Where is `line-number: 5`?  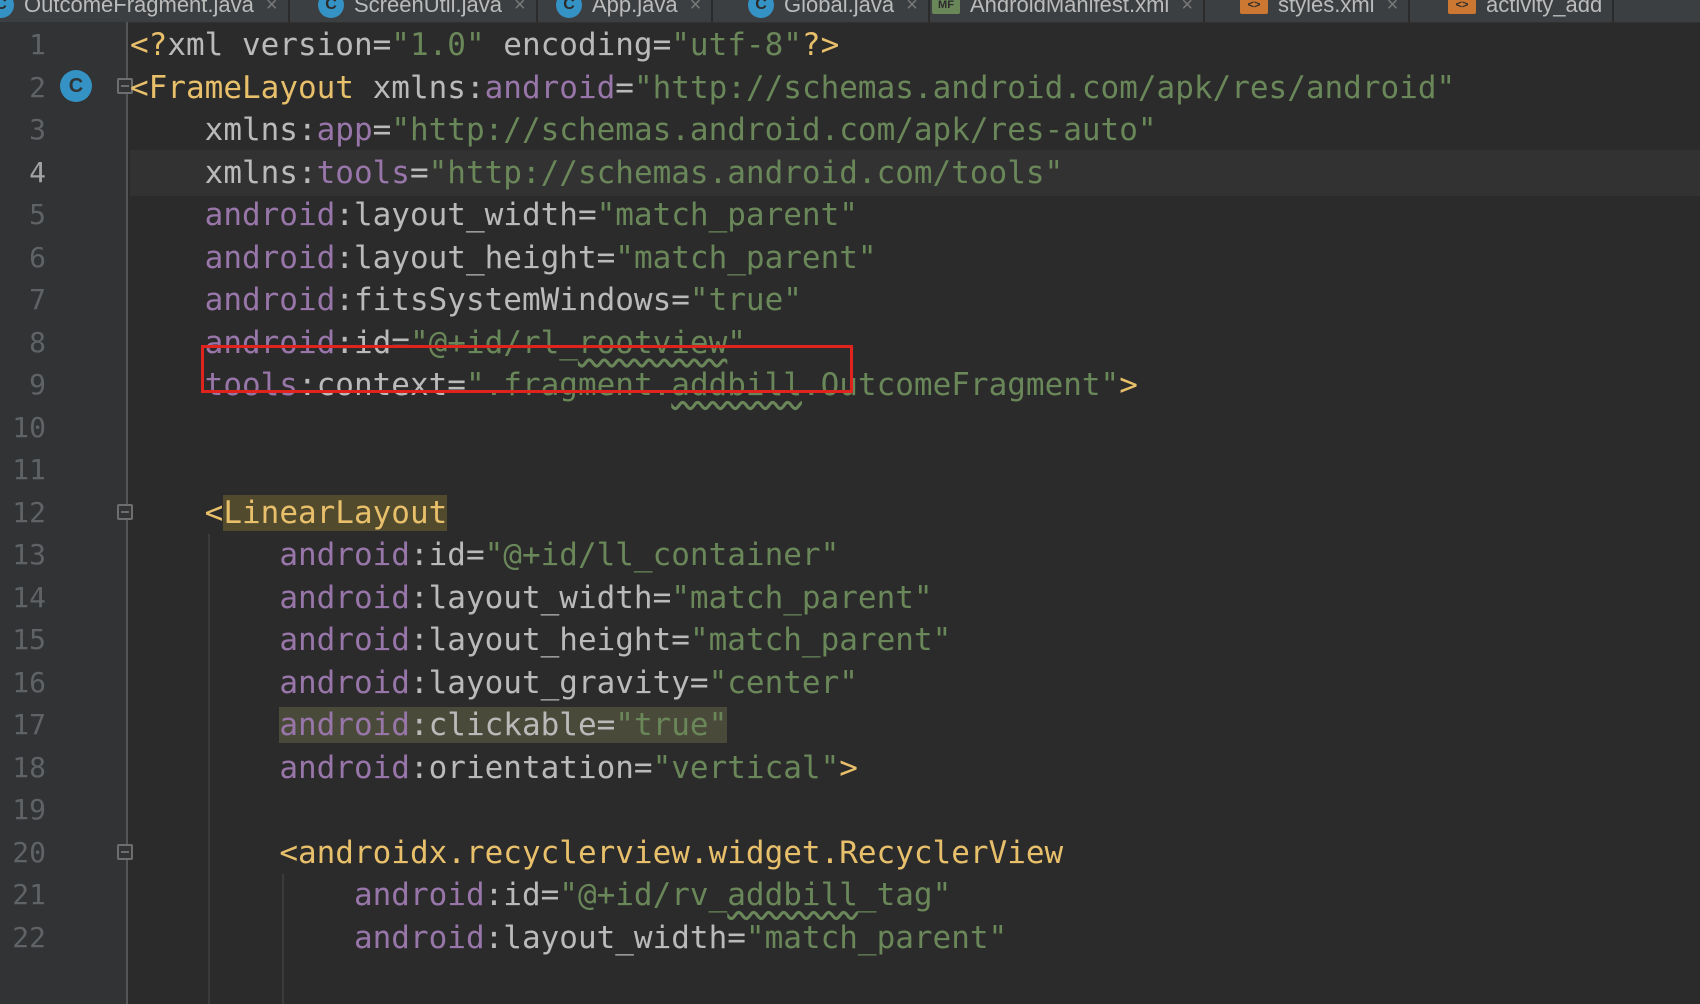 line-number: 5 is located at coordinates (37, 214).